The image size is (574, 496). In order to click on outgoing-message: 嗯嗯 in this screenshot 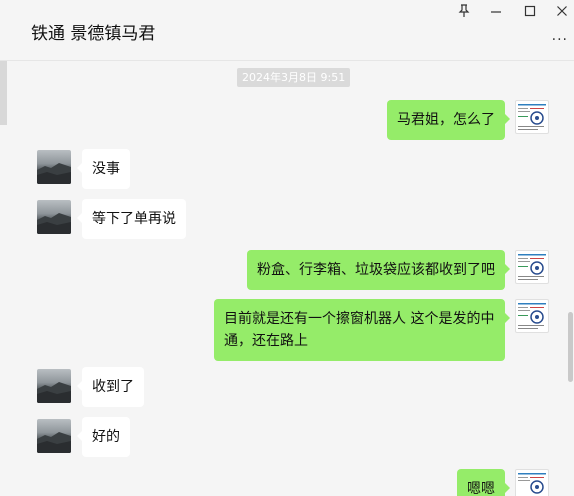, I will do `click(483, 482)`.